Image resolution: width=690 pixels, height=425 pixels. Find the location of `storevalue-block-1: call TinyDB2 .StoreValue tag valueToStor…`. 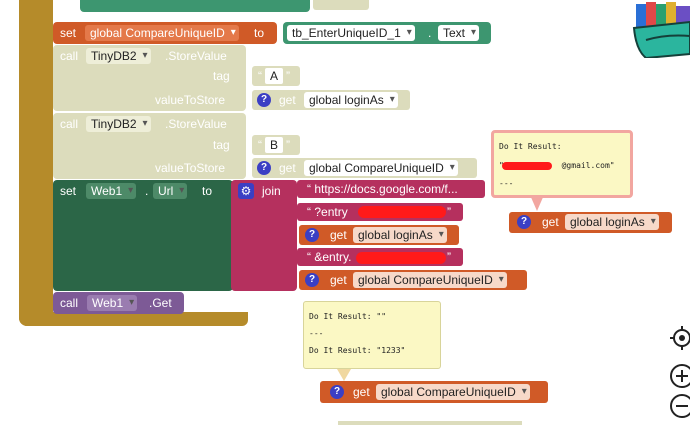

storevalue-block-1: call TinyDB2 .StoreValue tag valueToStor… is located at coordinates (149, 78).